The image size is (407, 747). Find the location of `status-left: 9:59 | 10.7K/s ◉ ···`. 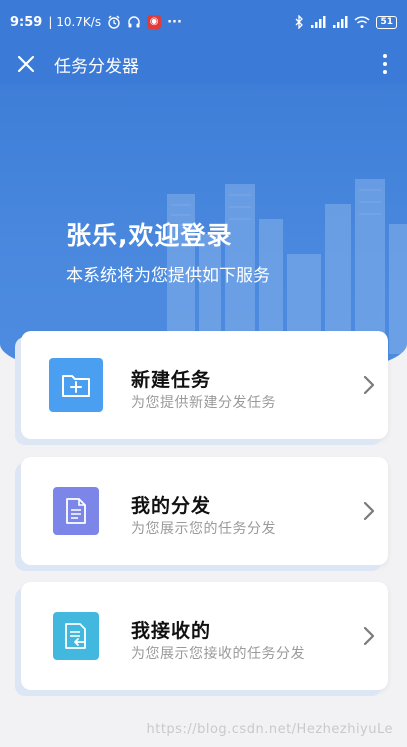

status-left: 9:59 | 10.7K/s ◉ ··· is located at coordinates (96, 22).